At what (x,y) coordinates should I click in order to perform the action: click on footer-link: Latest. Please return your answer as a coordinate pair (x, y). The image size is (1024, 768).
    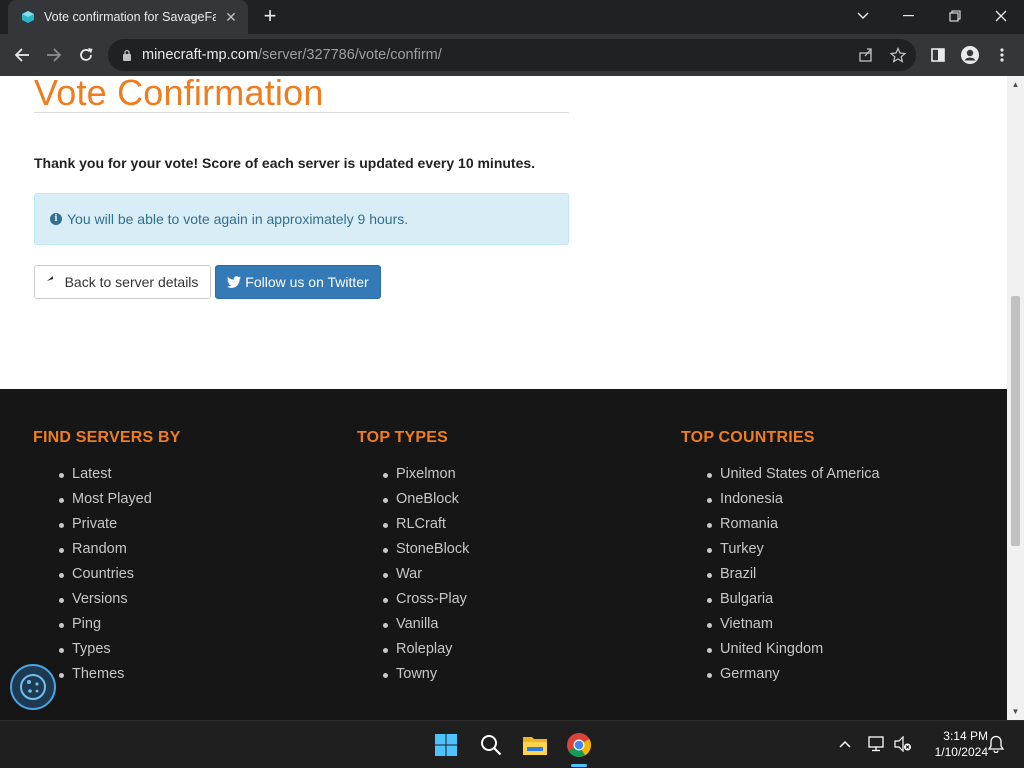
    Looking at the image, I should click on (107, 474).